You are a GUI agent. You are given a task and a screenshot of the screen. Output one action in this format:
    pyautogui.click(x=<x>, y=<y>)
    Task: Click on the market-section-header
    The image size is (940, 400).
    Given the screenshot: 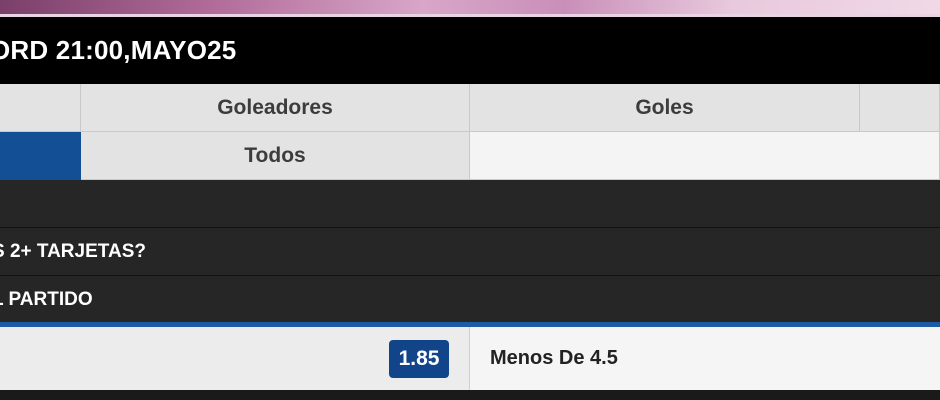 What is the action you would take?
    pyautogui.click(x=470, y=204)
    